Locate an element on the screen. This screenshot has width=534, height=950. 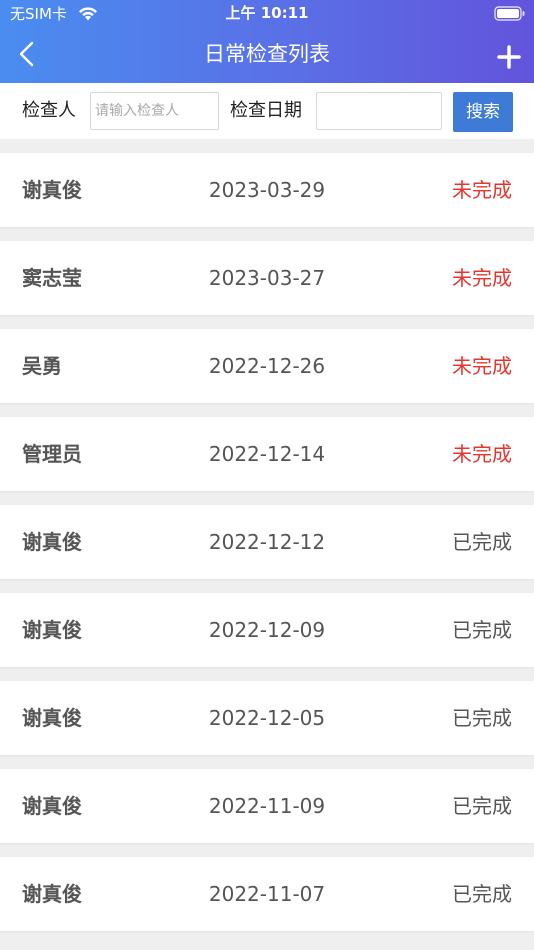
inspection-date: 2022-11-09 is located at coordinates (267, 806).